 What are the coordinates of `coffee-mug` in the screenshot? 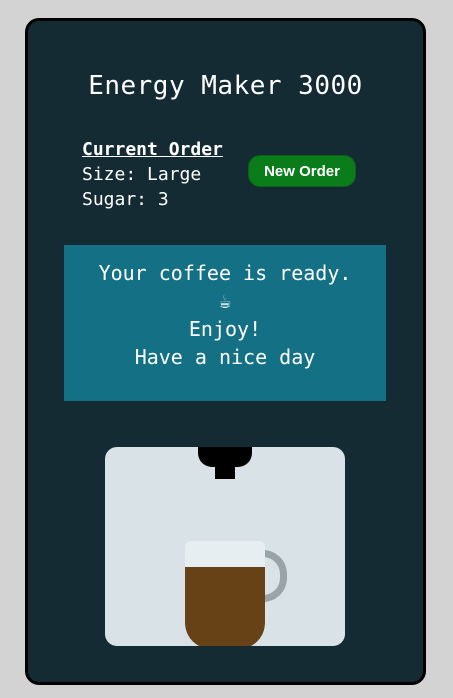 It's located at (225, 593).